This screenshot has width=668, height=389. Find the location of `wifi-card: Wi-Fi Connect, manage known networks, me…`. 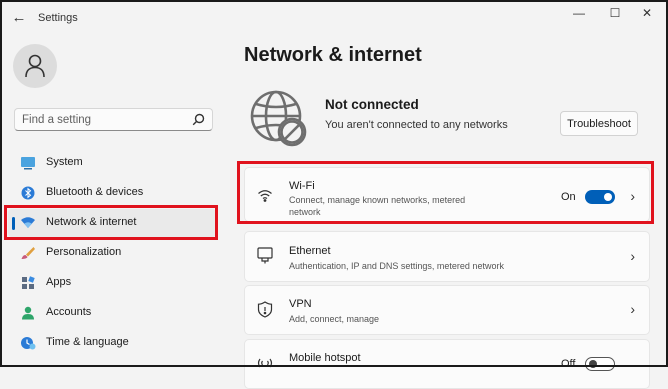

wifi-card: Wi-Fi Connect, manage known networks, me… is located at coordinates (447, 194).